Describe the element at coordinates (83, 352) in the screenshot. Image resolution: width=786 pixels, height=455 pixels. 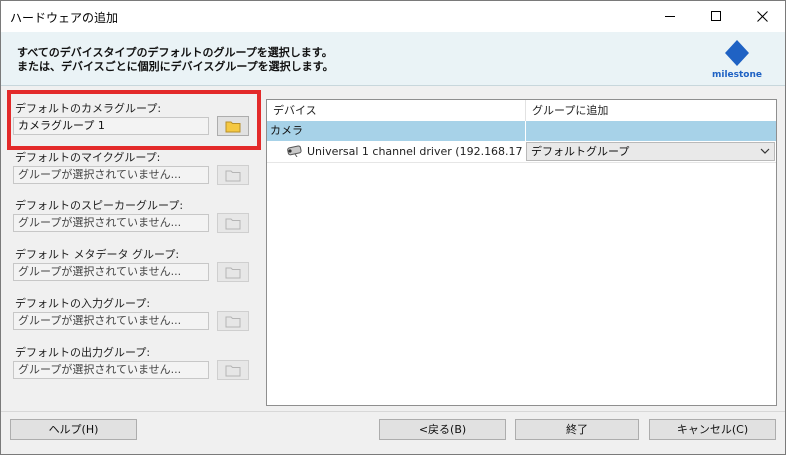
I see `output-group-label: デフォルトの出力グループ:` at that location.